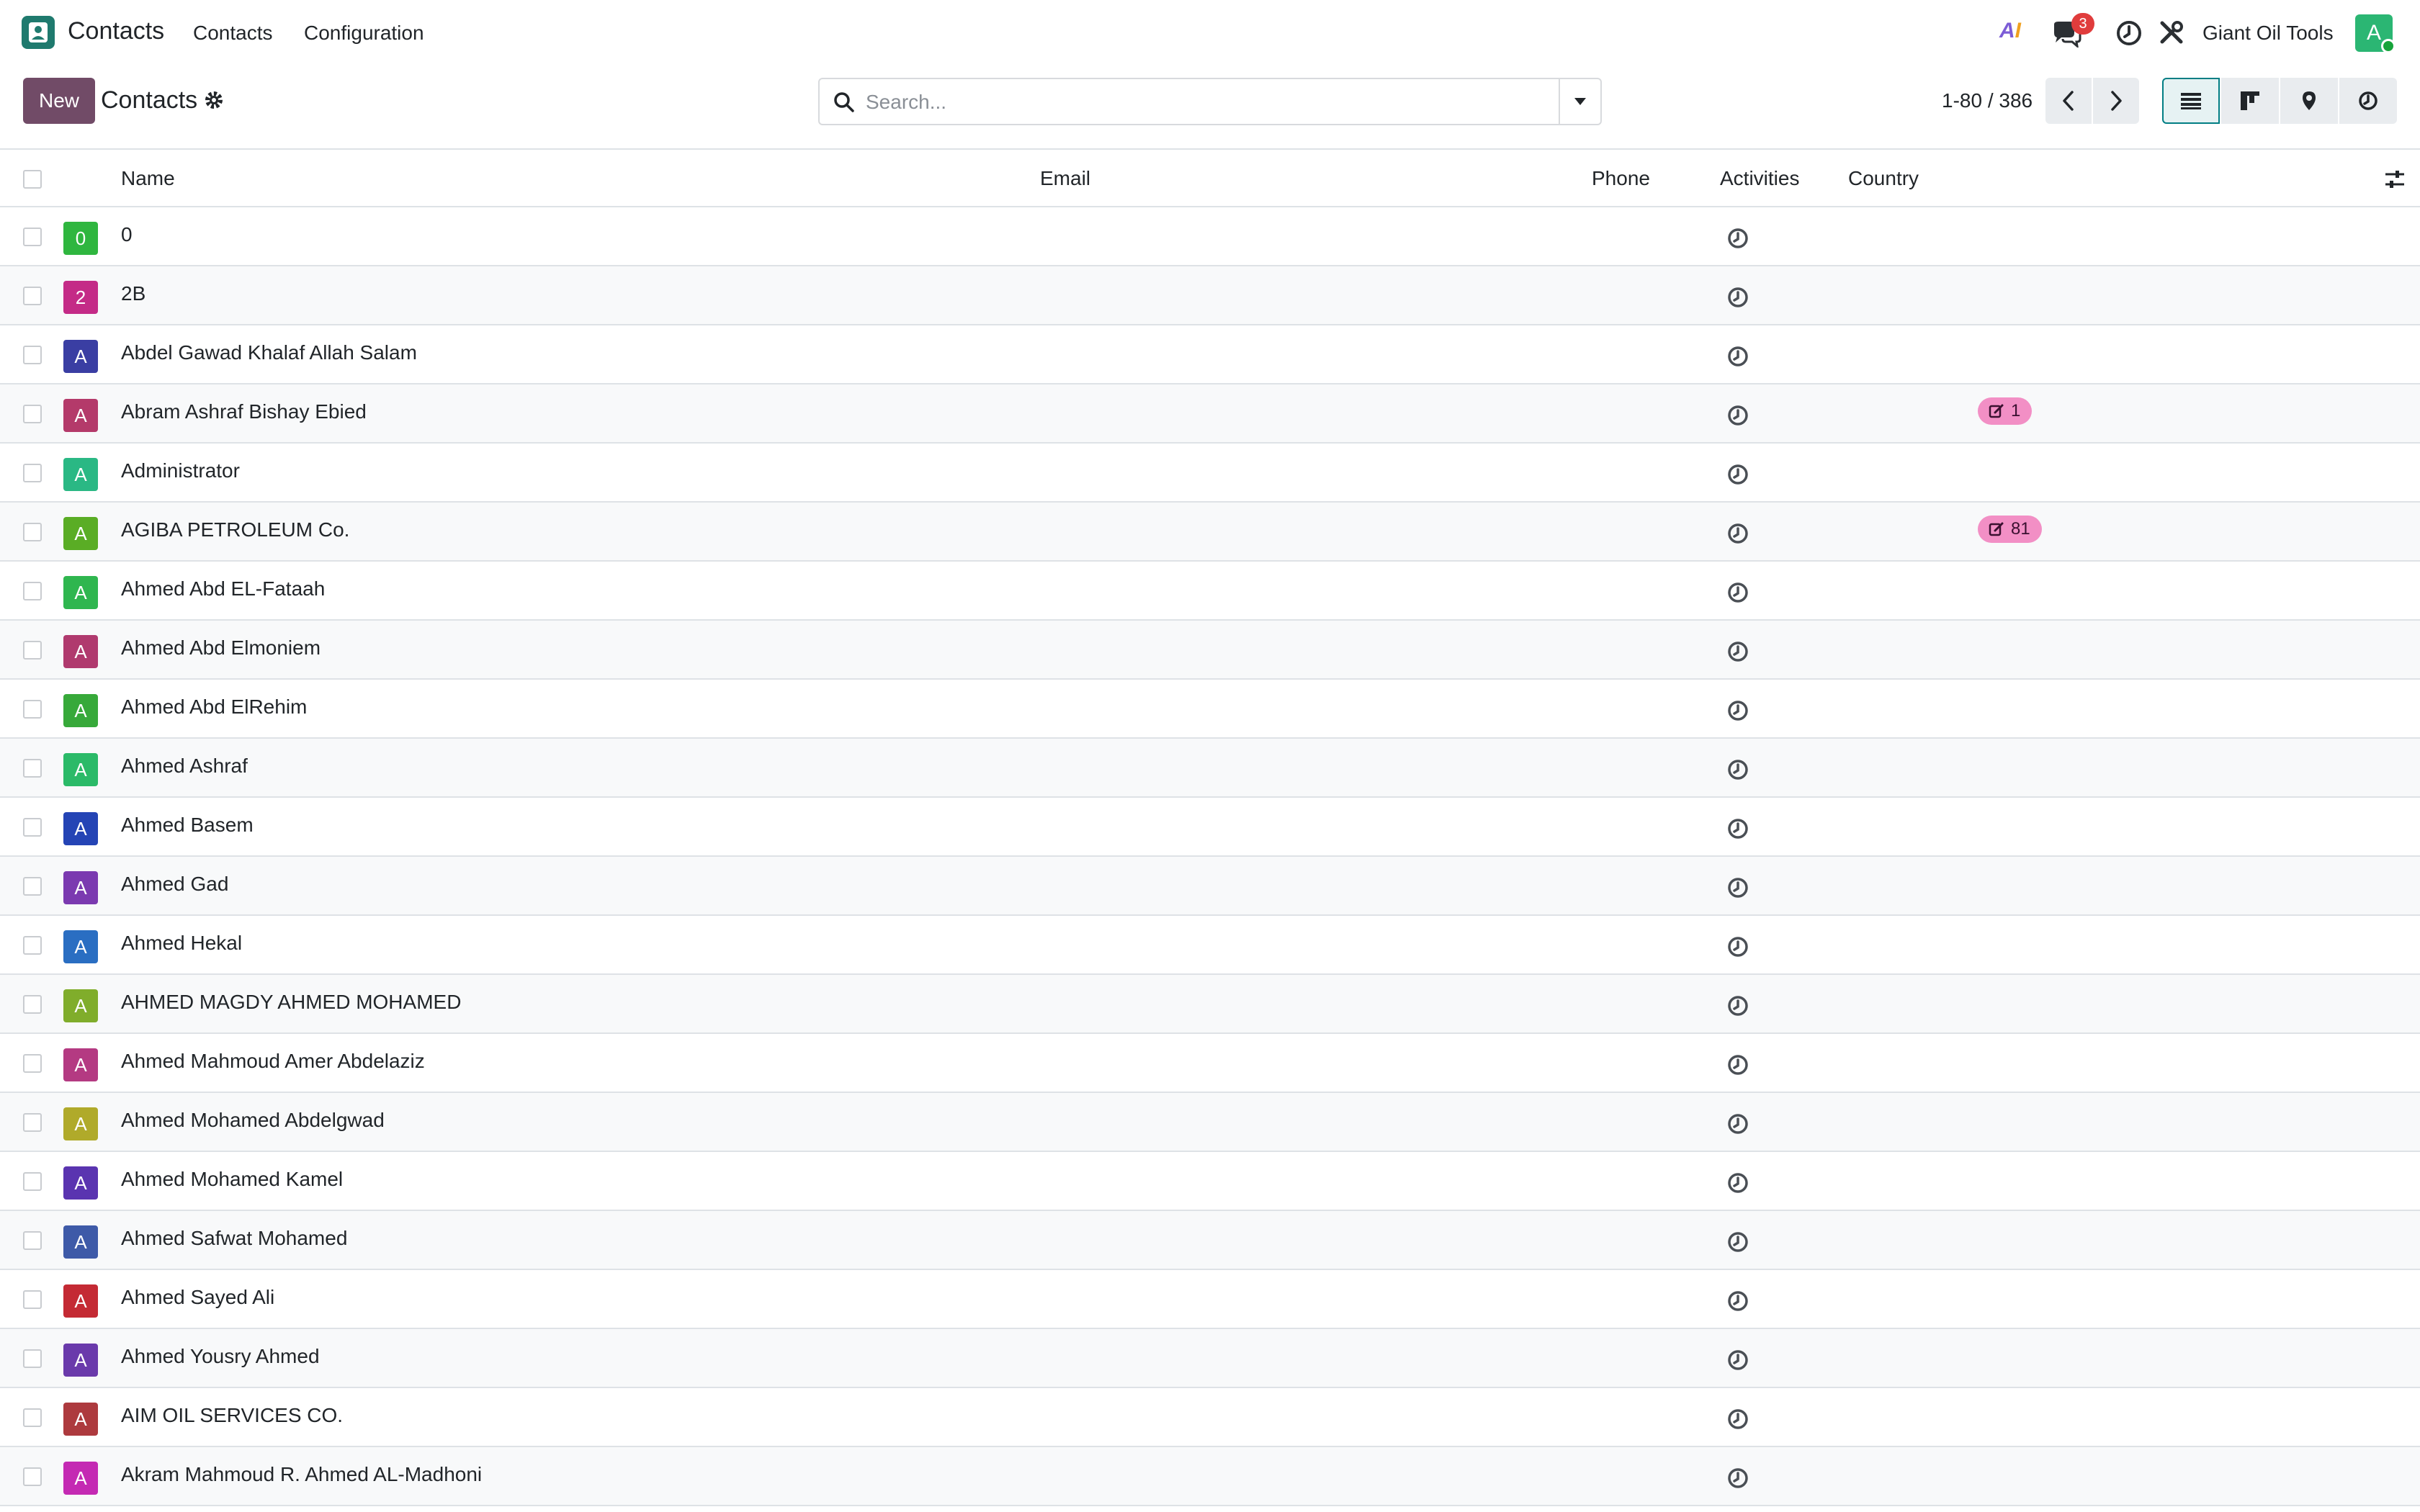 The width and height of the screenshot is (2420, 1512). I want to click on column-header-activities: Activities, so click(1760, 178).